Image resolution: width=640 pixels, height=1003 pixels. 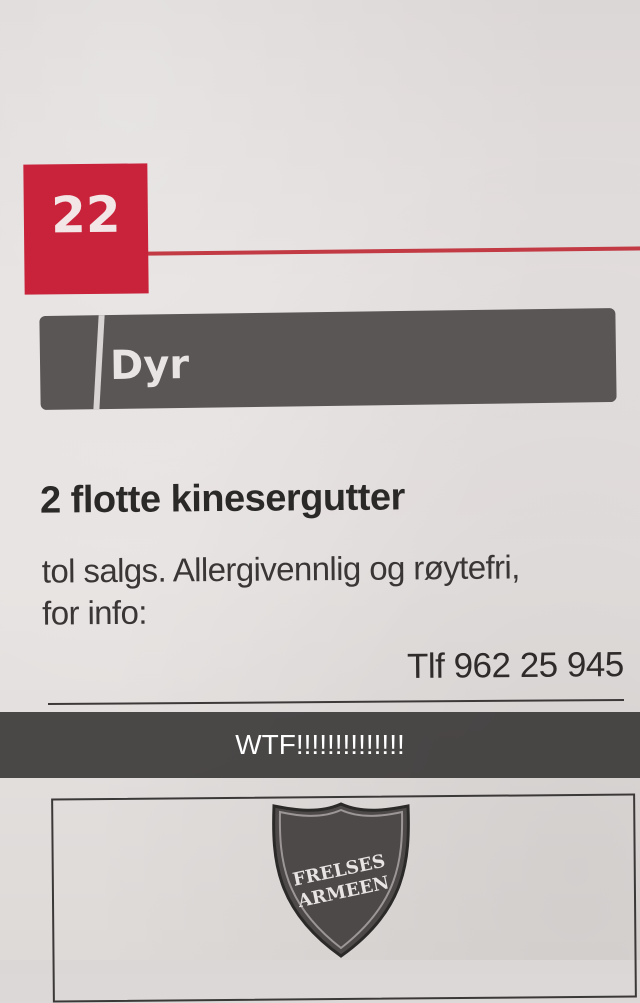 I want to click on page-number-badge: 22, so click(x=86, y=229).